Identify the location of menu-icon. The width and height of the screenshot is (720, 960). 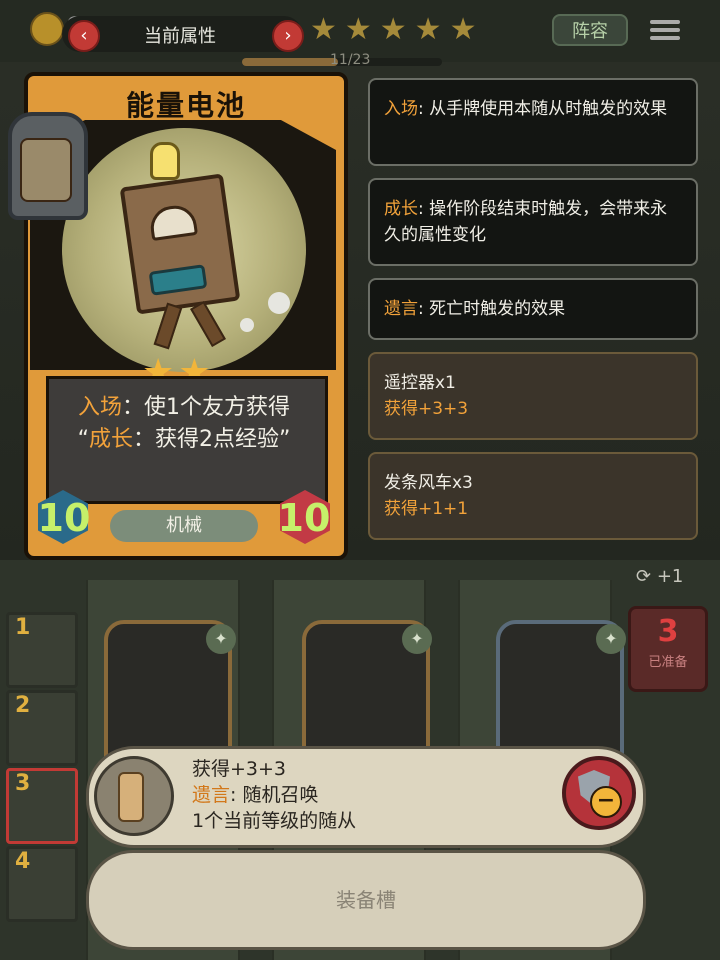
(665, 29).